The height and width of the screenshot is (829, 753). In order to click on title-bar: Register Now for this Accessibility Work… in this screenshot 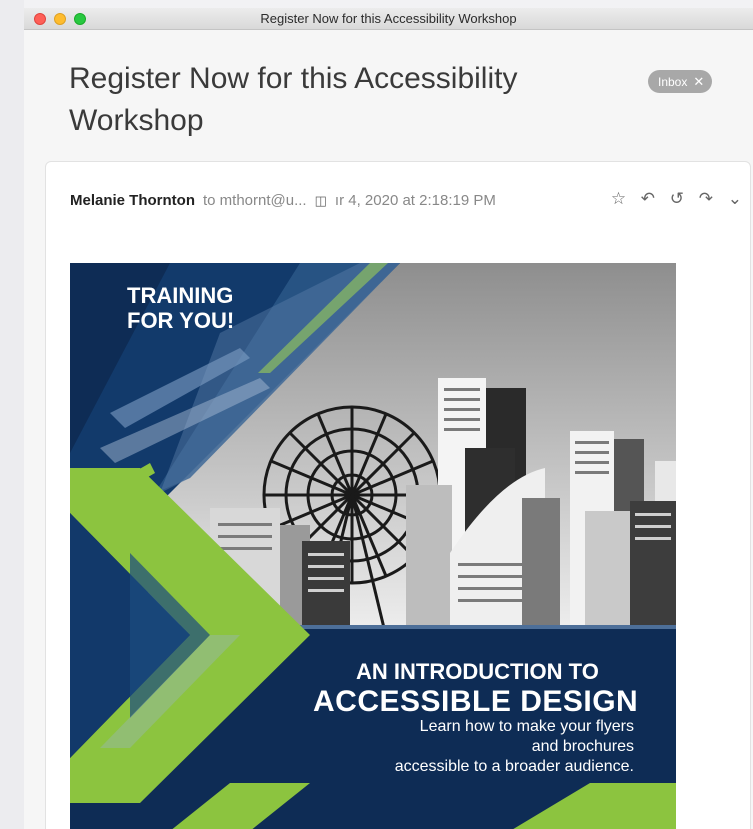, I will do `click(388, 19)`.